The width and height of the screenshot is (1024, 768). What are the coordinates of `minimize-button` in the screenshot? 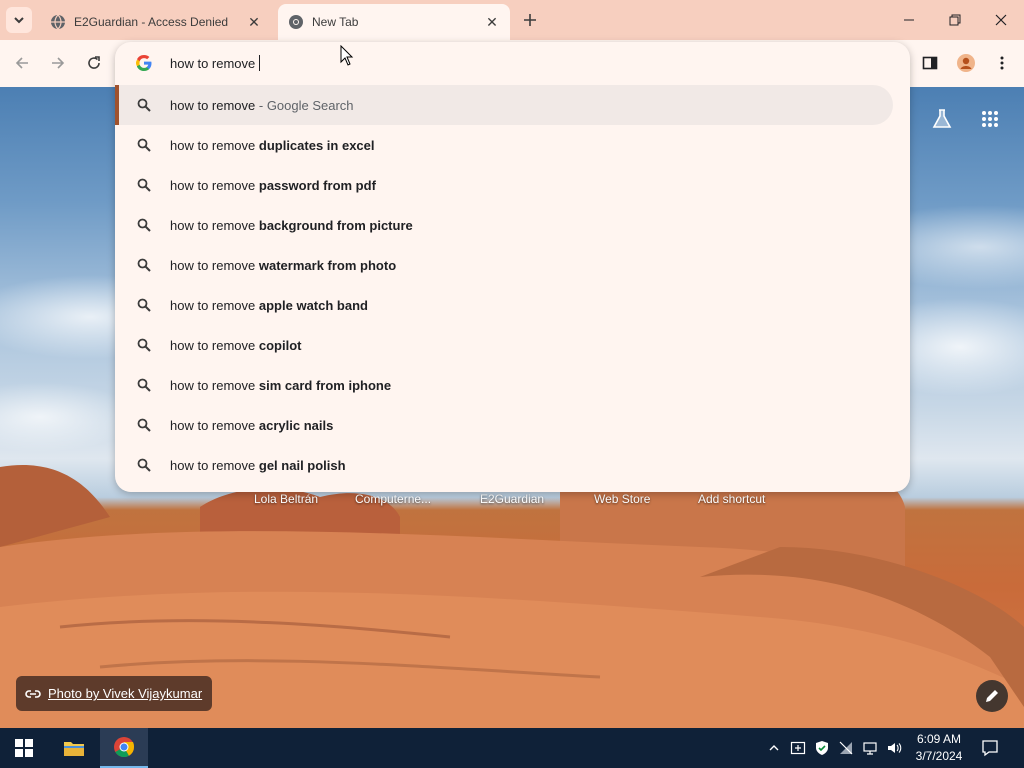 It's located at (909, 20).